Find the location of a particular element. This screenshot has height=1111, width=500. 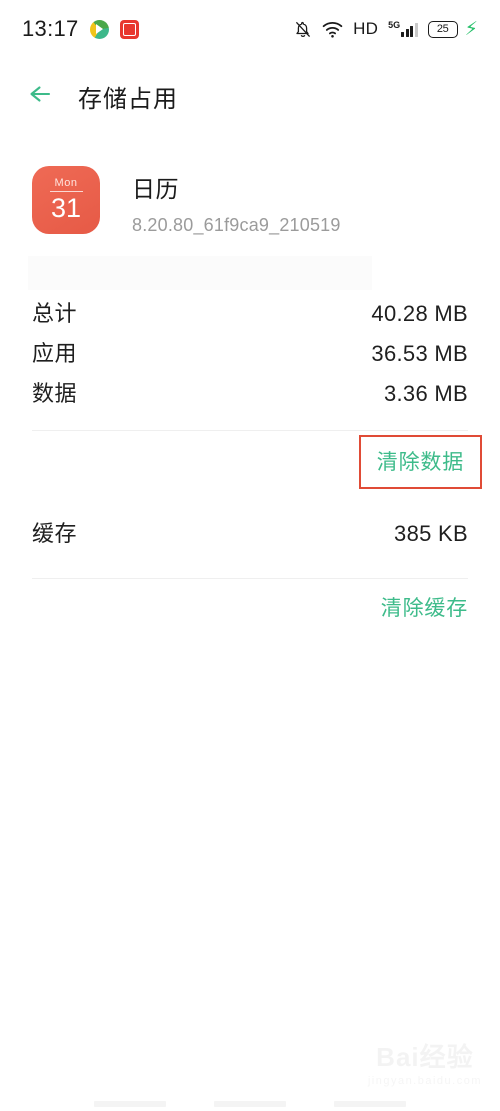

calendar-app-icon: Mon 31 is located at coordinates (66, 200).